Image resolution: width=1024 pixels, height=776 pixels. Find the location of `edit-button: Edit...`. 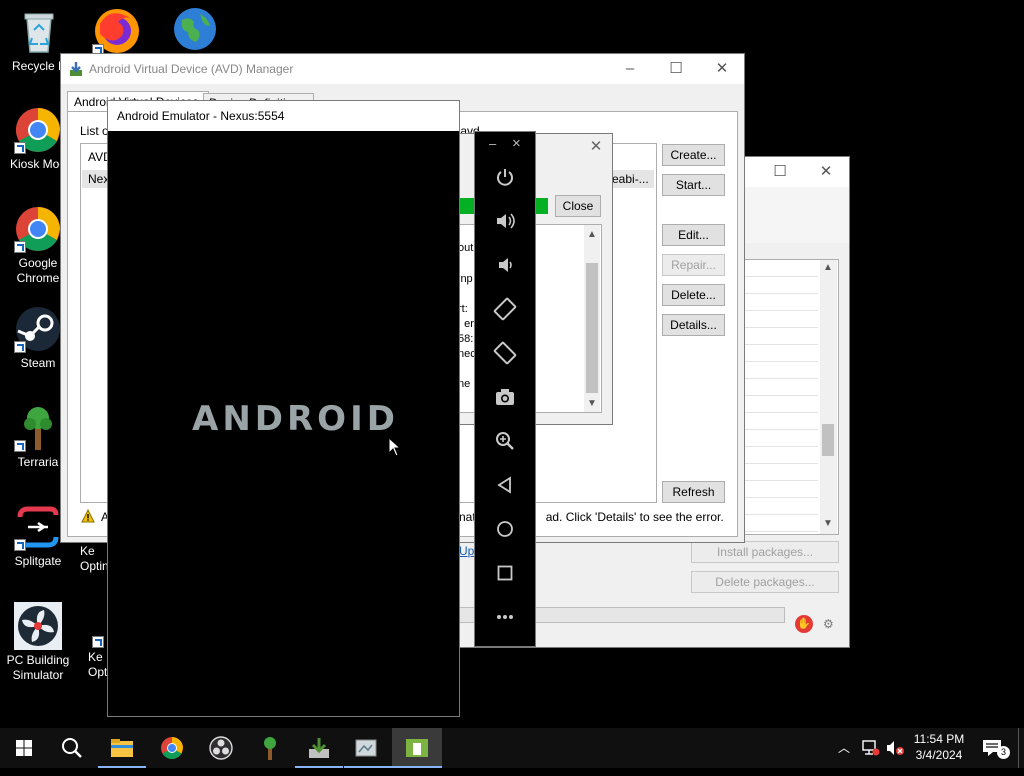

edit-button: Edit... is located at coordinates (693, 235).